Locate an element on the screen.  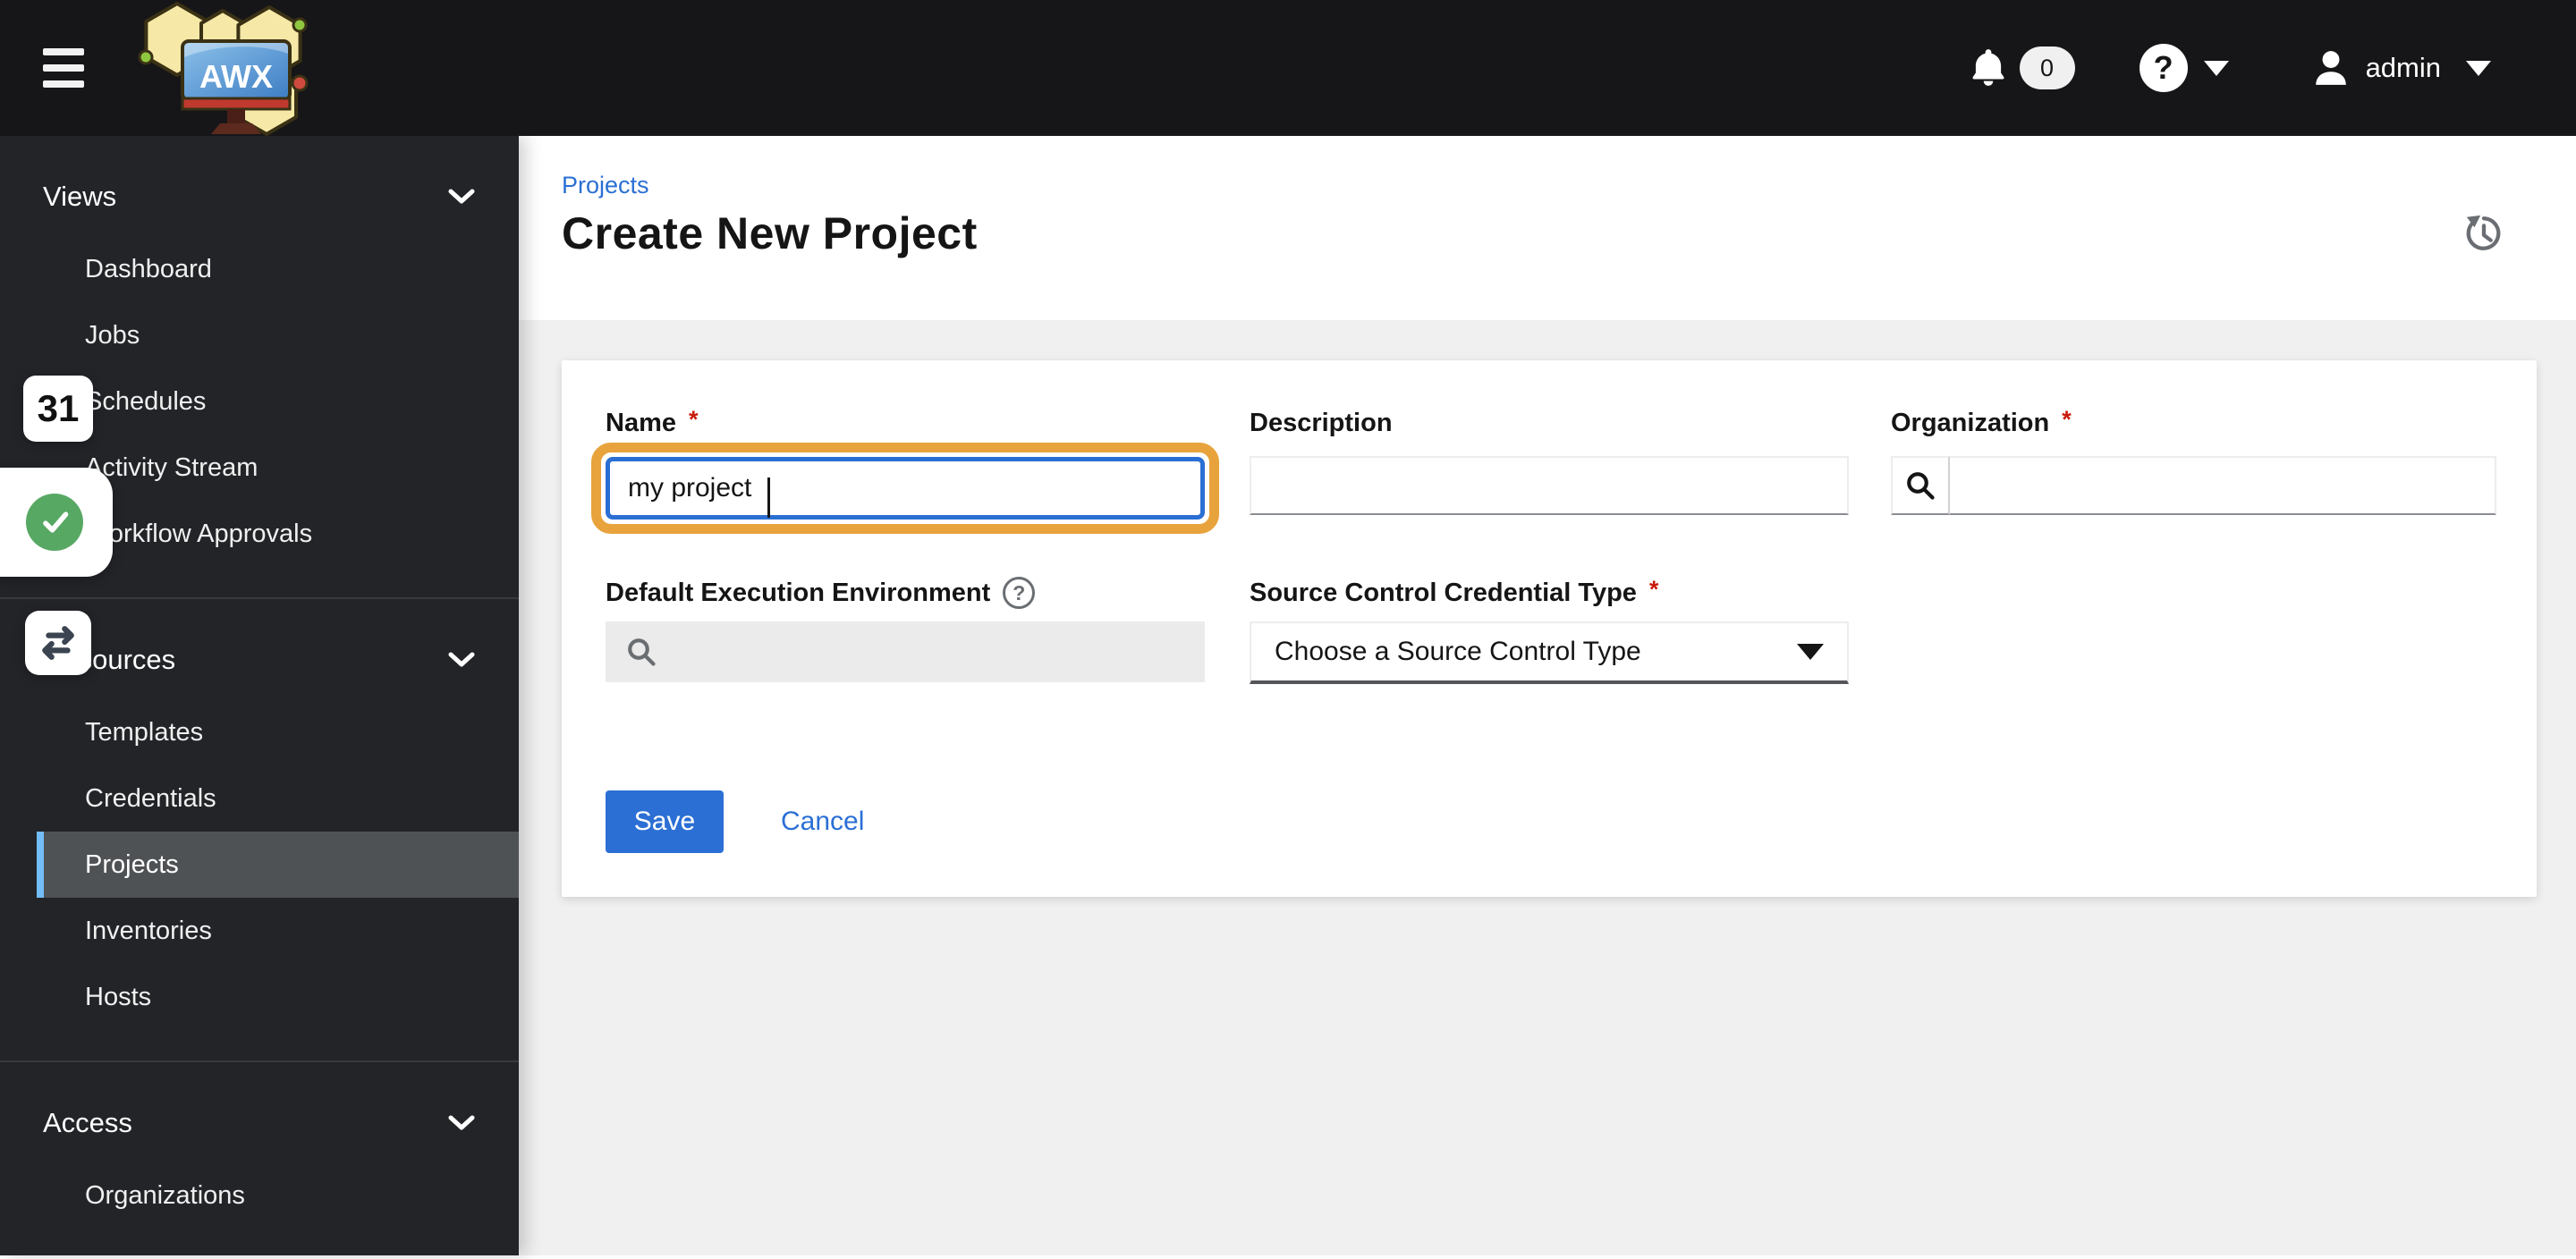
bell-icon is located at coordinates (1988, 68).